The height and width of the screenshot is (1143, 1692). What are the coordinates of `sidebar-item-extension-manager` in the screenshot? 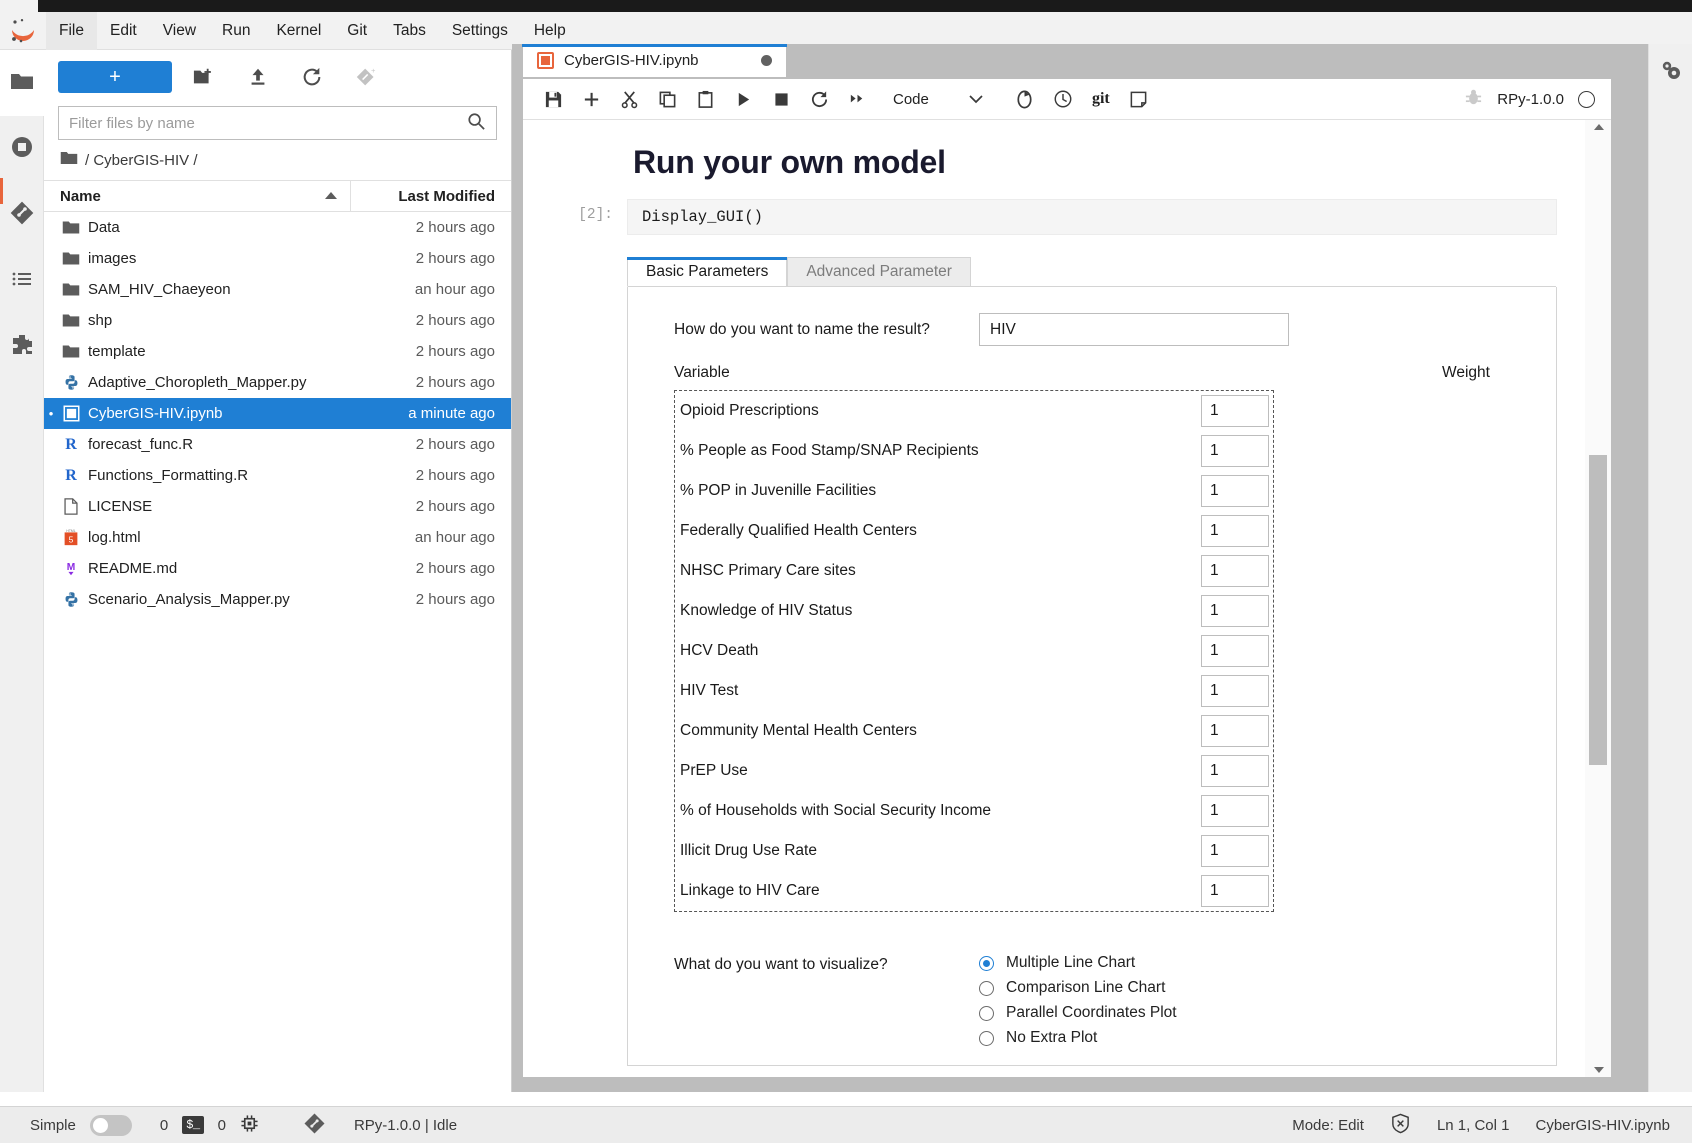 It's located at (22, 347).